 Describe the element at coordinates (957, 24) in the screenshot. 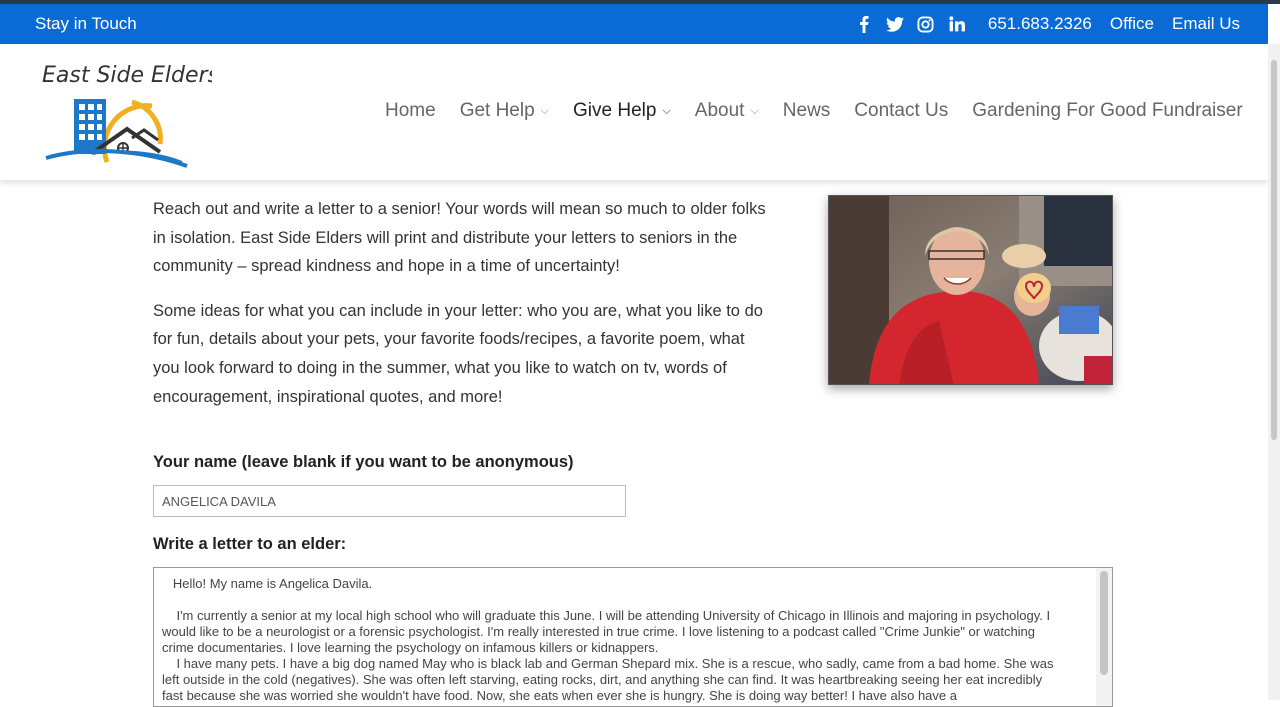

I see `linkedin-icon` at that location.